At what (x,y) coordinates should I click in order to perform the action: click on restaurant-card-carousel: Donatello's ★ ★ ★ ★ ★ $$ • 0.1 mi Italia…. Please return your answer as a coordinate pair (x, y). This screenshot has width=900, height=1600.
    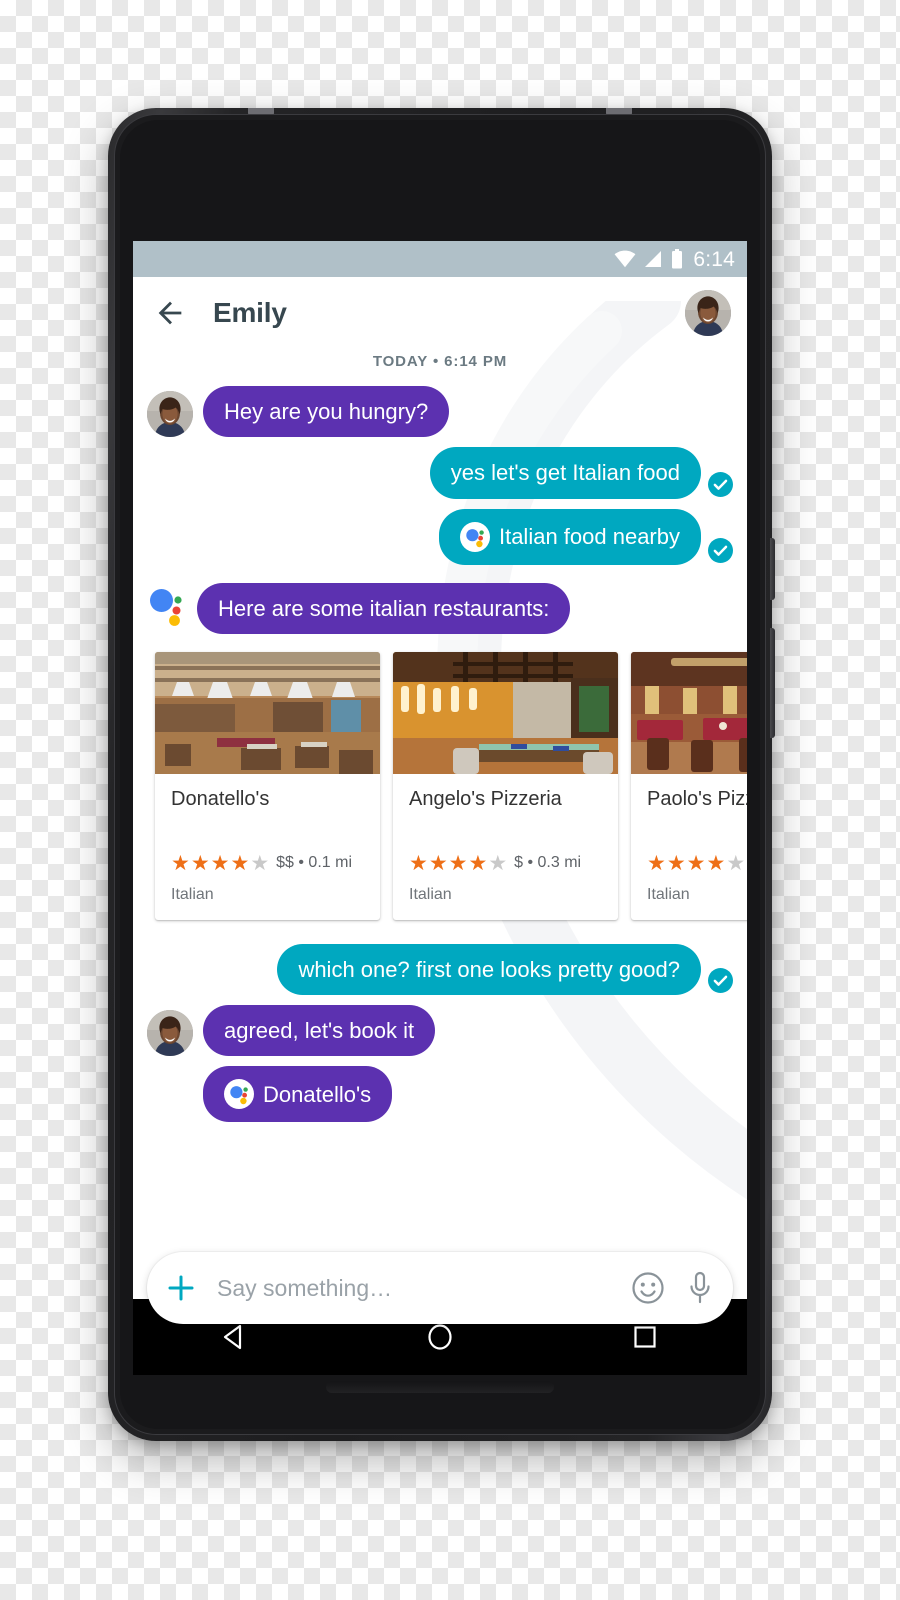
    Looking at the image, I should click on (440, 787).